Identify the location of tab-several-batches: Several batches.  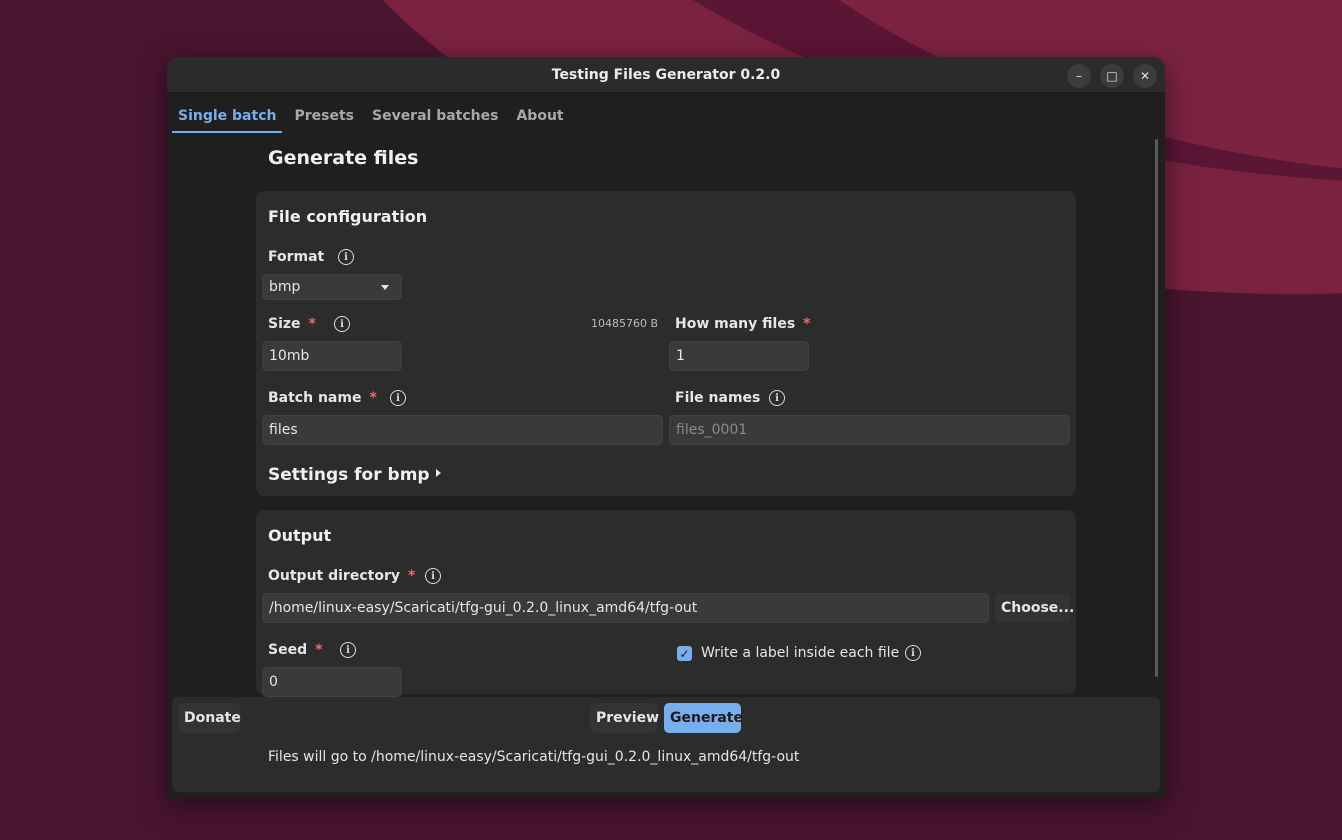
(435, 115).